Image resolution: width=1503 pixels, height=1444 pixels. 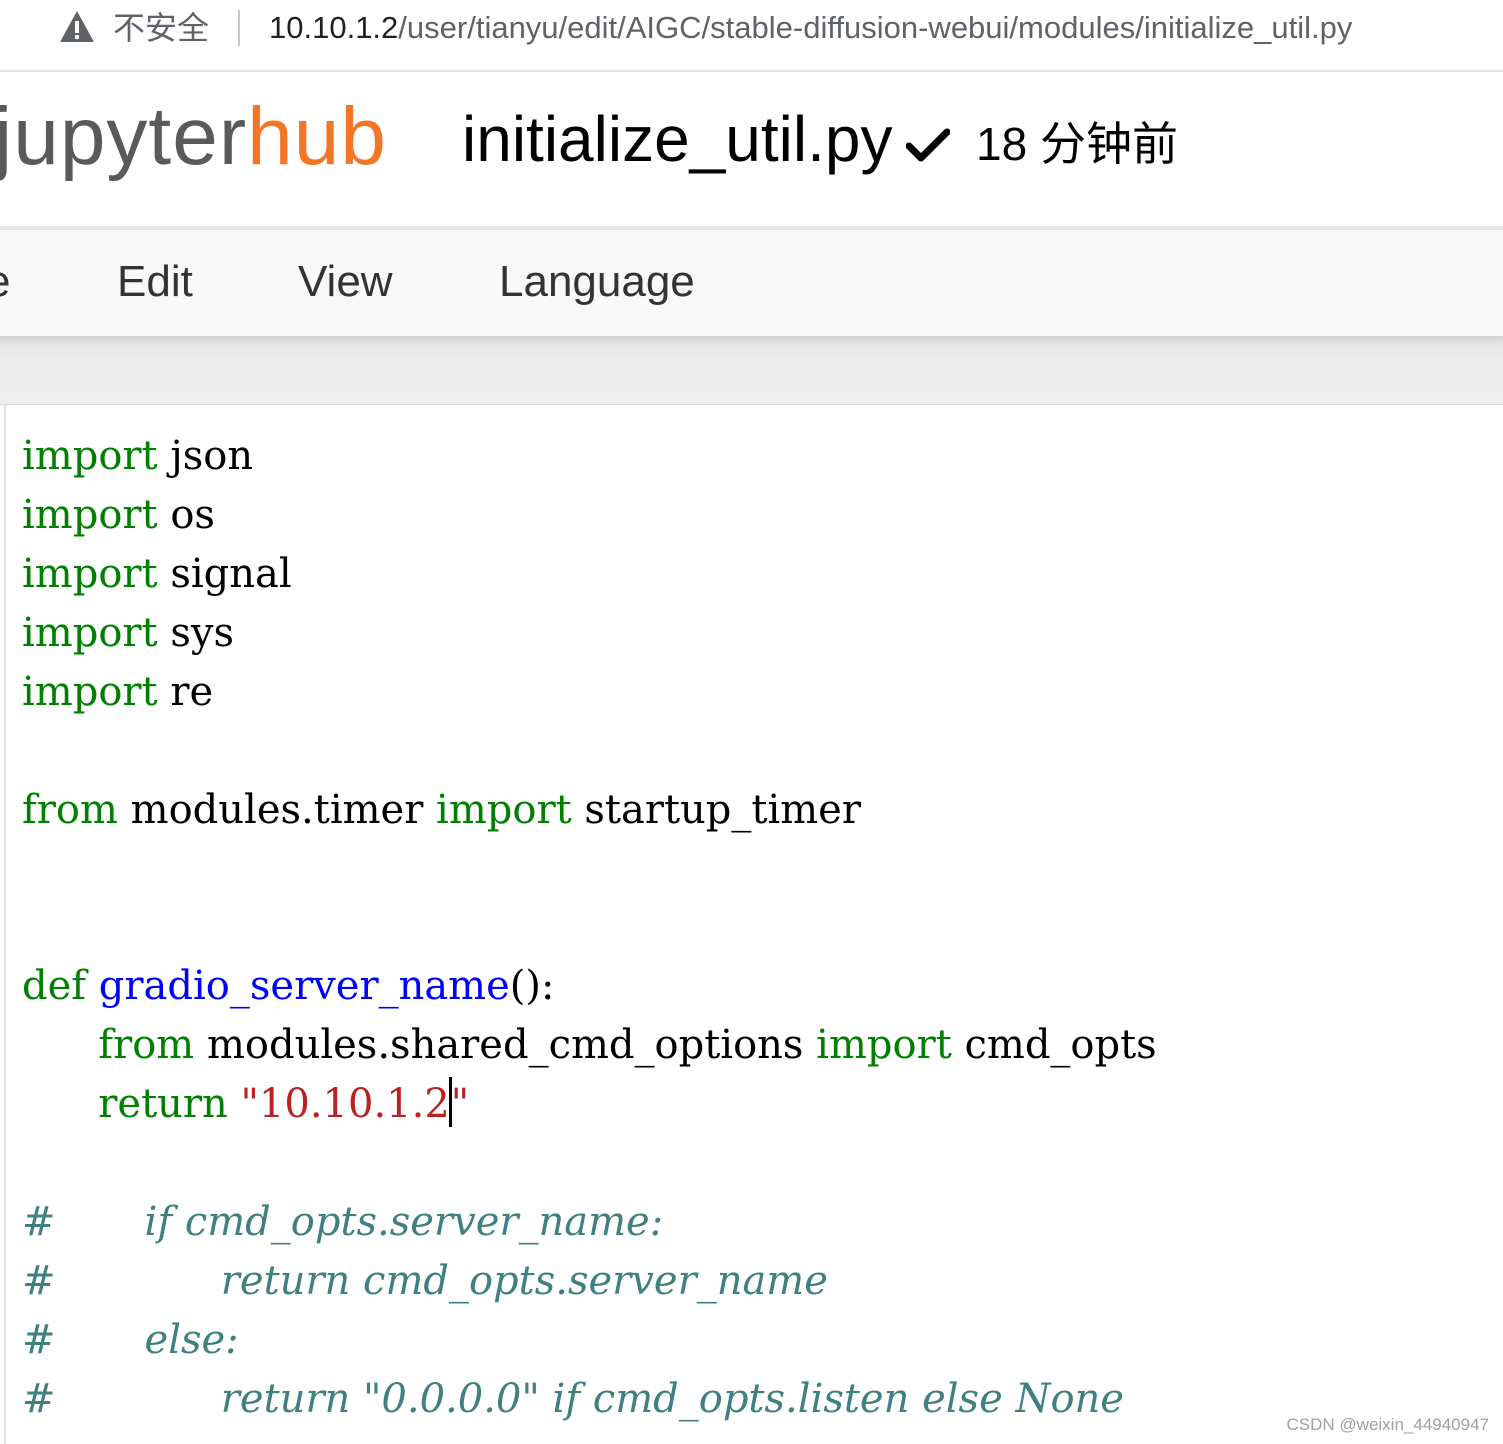 What do you see at coordinates (342, 1222) in the screenshot?
I see `code-line-14: # if cmd_opts.server_name:` at bounding box center [342, 1222].